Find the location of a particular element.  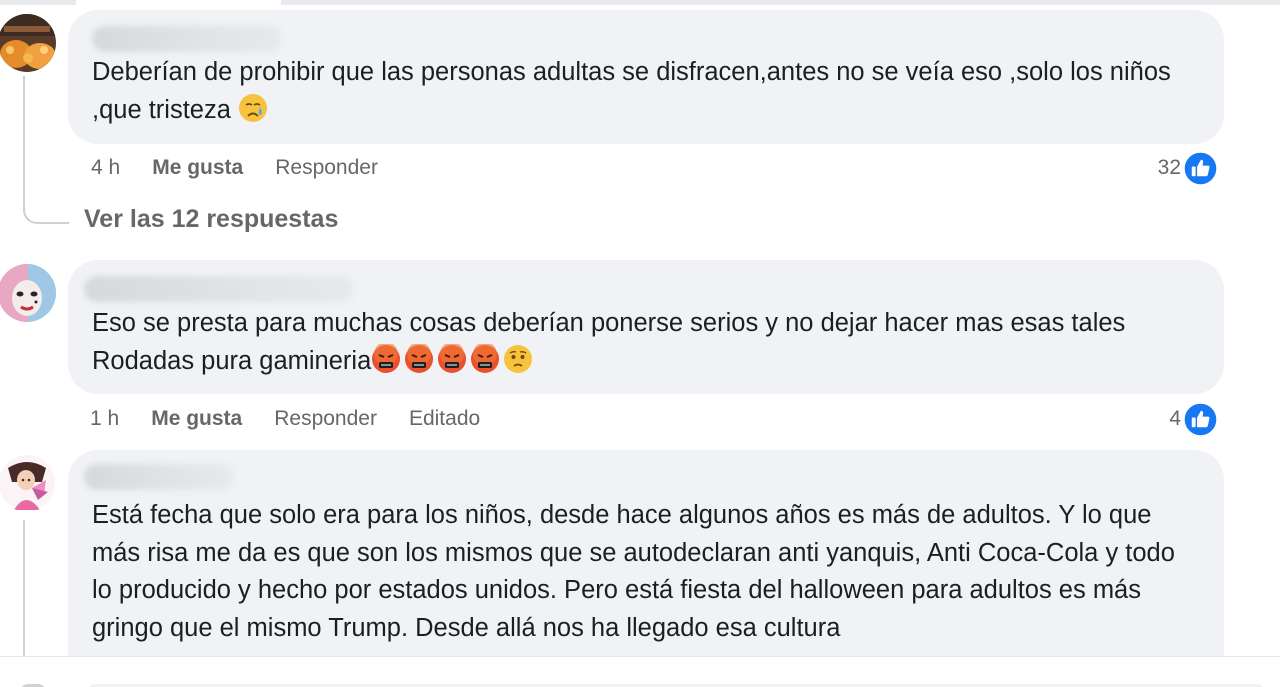

worried-face-icon is located at coordinates (518, 359).